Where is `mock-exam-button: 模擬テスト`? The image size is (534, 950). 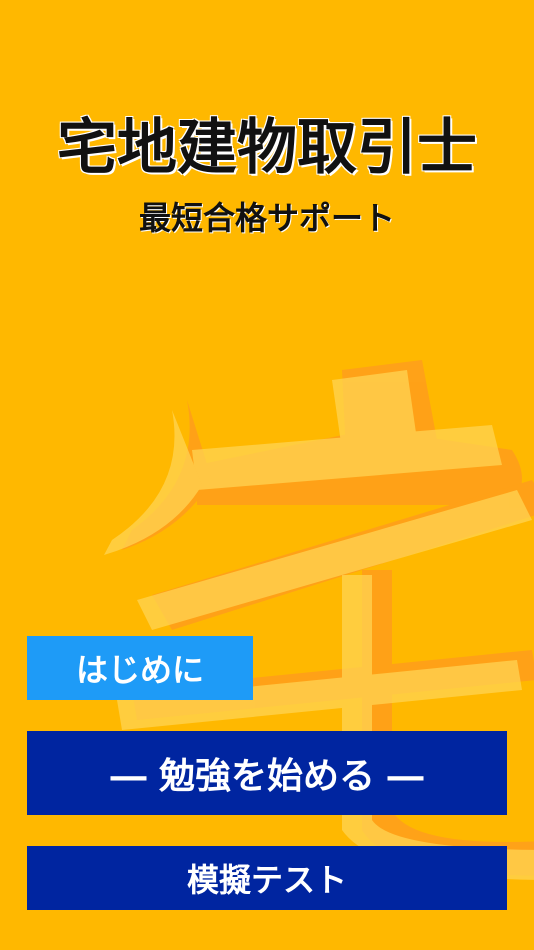 mock-exam-button: 模擬テスト is located at coordinates (267, 878).